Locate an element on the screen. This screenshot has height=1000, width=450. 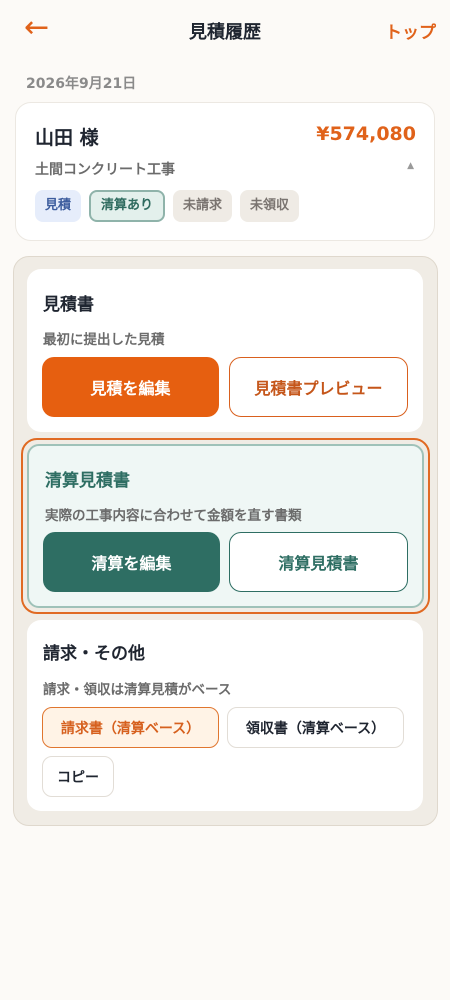
collapse-icon: ▲ is located at coordinates (410, 166).